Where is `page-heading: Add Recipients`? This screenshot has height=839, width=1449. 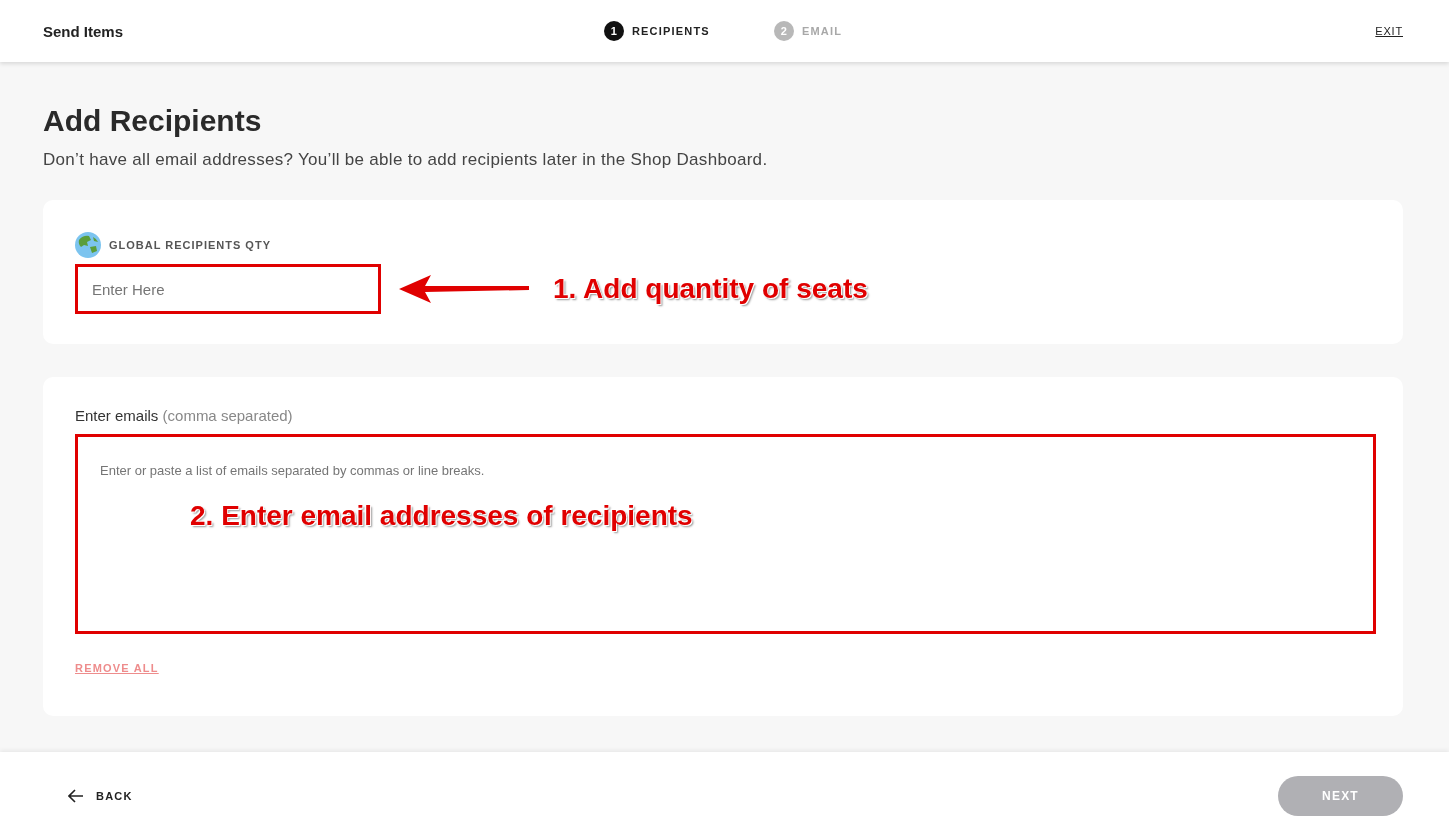 page-heading: Add Recipients is located at coordinates (153, 121).